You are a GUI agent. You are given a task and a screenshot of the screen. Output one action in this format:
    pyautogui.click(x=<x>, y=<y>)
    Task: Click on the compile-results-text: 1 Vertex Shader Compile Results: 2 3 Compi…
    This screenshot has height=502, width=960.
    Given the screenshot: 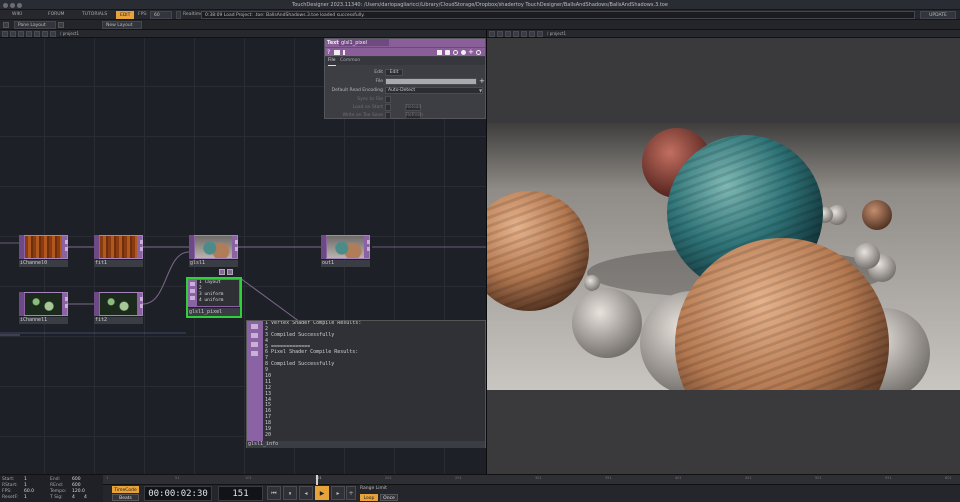 What is the action you would take?
    pyautogui.click(x=374, y=381)
    